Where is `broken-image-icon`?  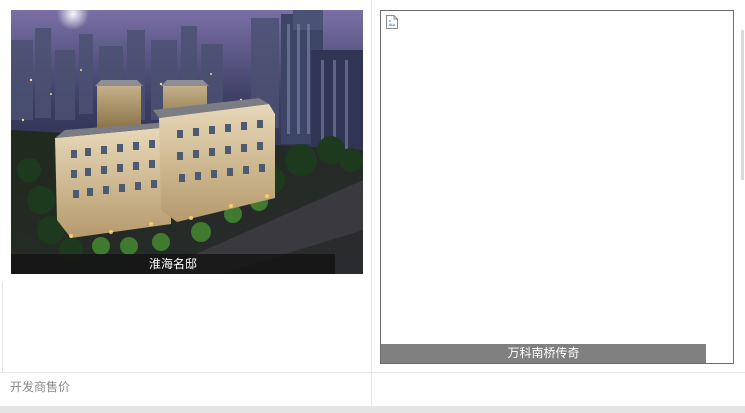
broken-image-icon is located at coordinates (392, 22).